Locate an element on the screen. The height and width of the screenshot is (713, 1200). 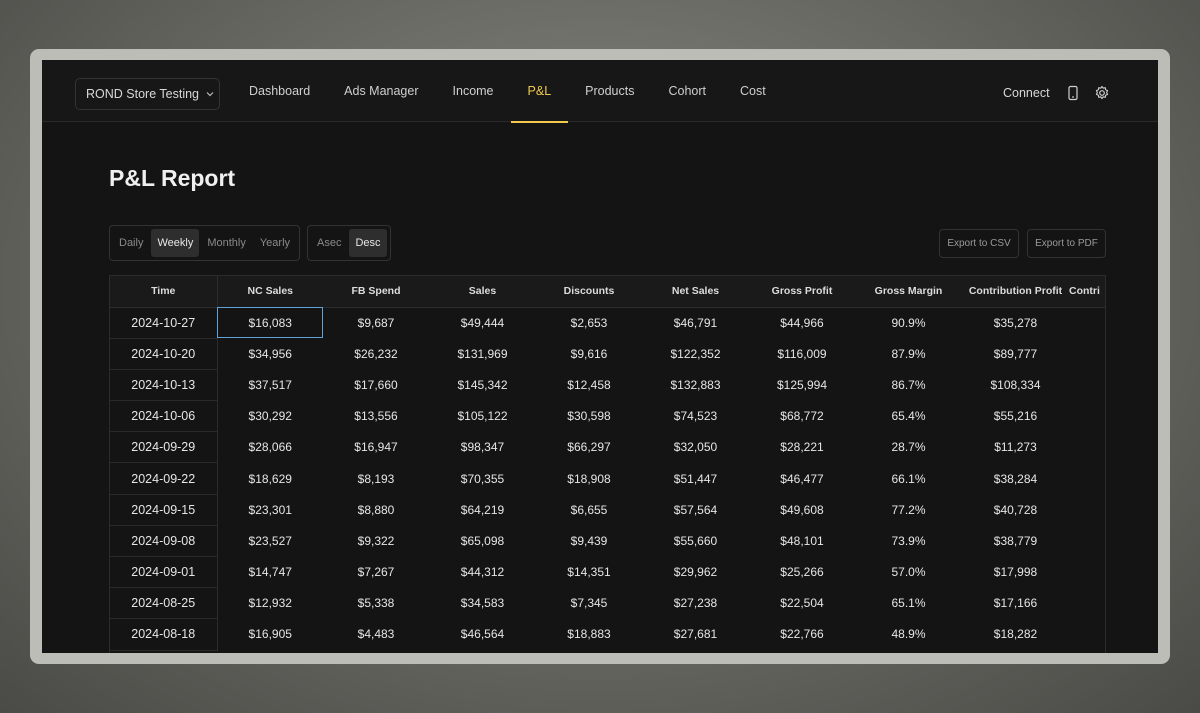
table-cell: $29,962 is located at coordinates (695, 572).